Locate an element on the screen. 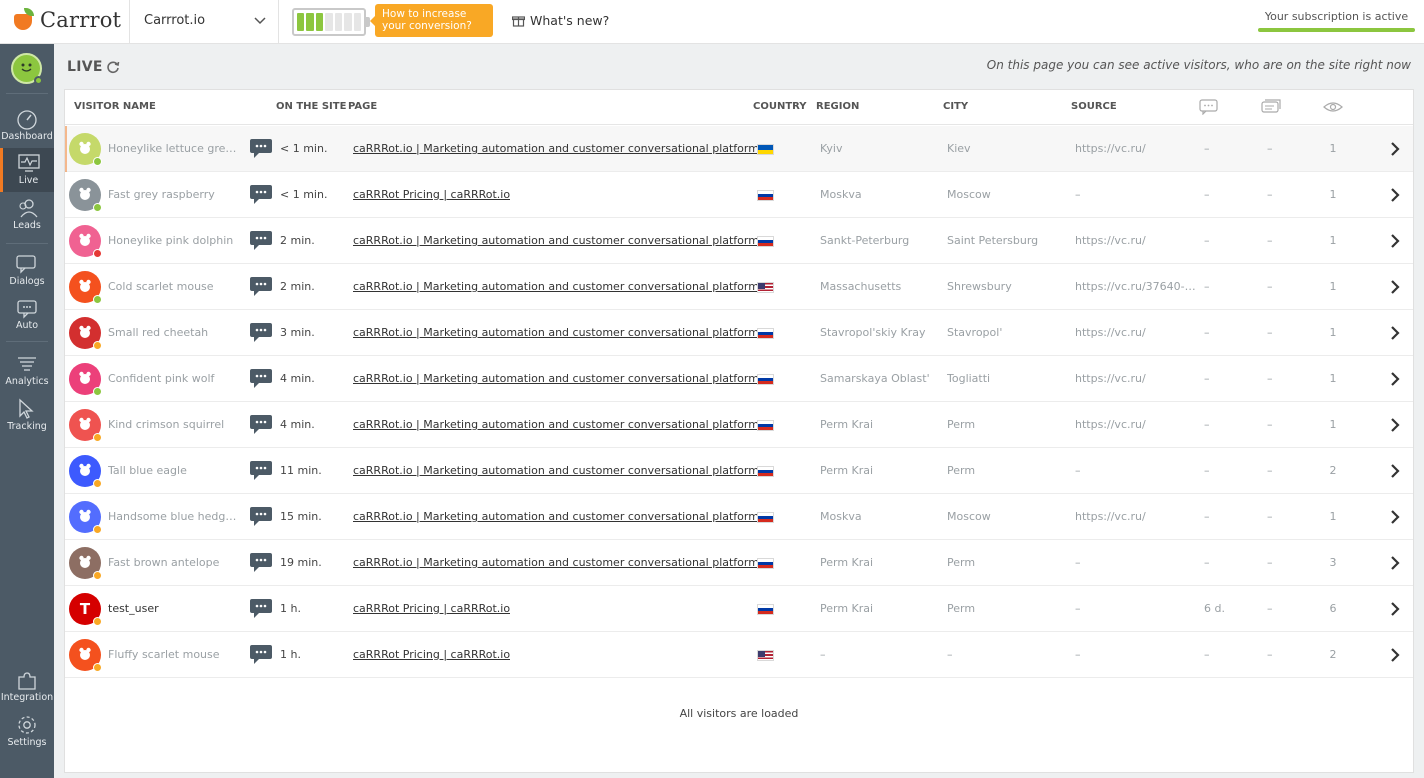  sidebar-item-analytics: Analytics is located at coordinates (27, 371).